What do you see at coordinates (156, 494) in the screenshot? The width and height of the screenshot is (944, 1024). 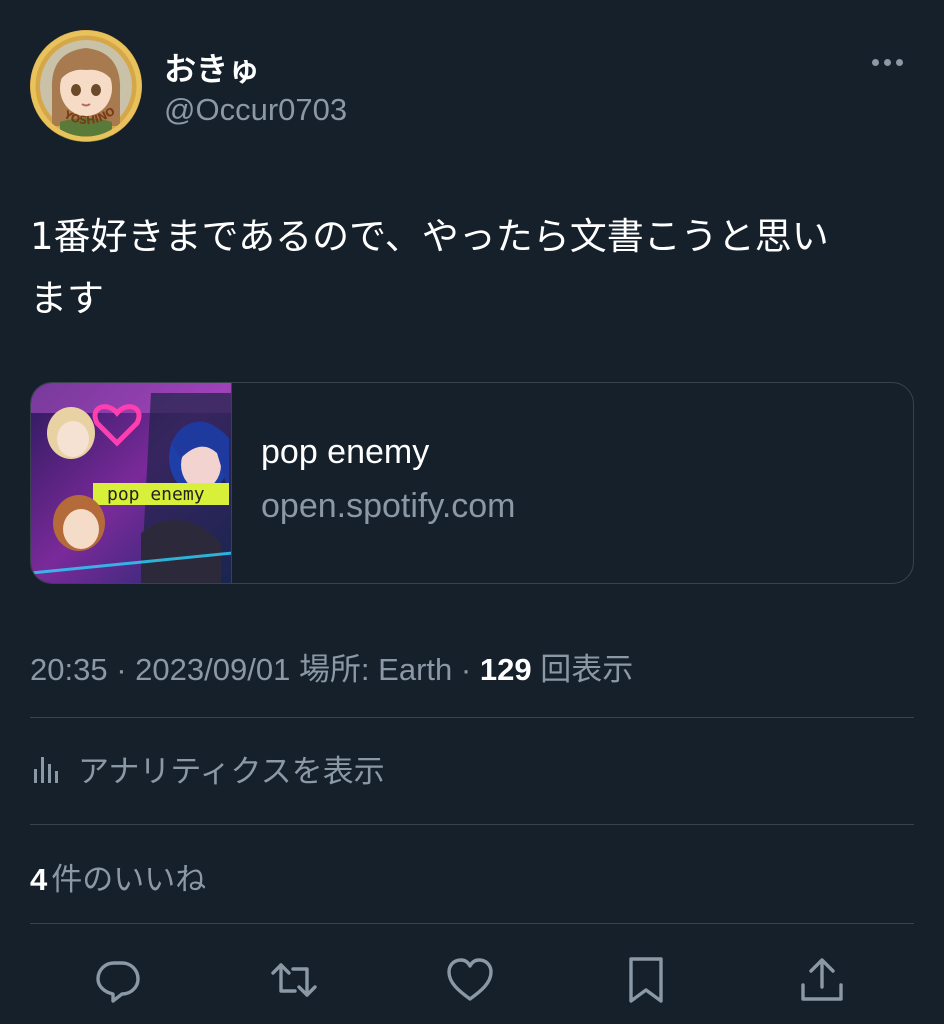 I see `album-art-title: pop enemy` at bounding box center [156, 494].